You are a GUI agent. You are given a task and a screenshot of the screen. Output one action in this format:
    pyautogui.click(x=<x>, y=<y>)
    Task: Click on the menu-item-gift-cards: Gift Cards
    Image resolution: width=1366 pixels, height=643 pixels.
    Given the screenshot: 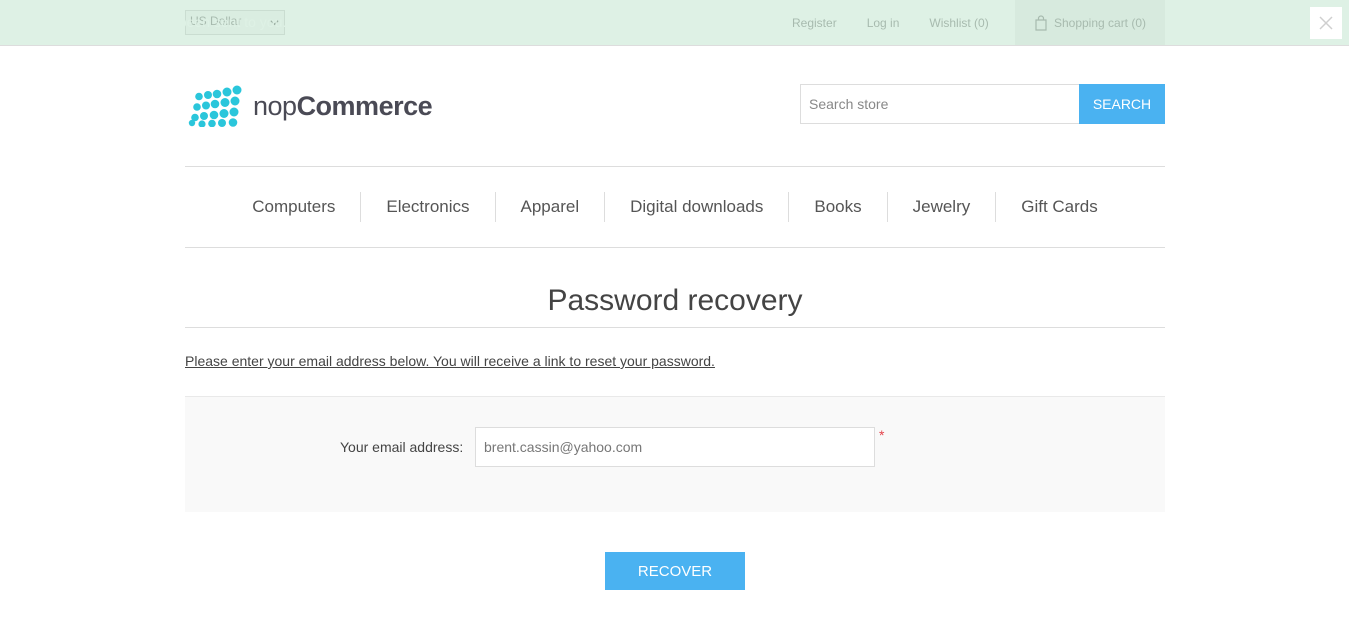 What is the action you would take?
    pyautogui.click(x=1059, y=207)
    